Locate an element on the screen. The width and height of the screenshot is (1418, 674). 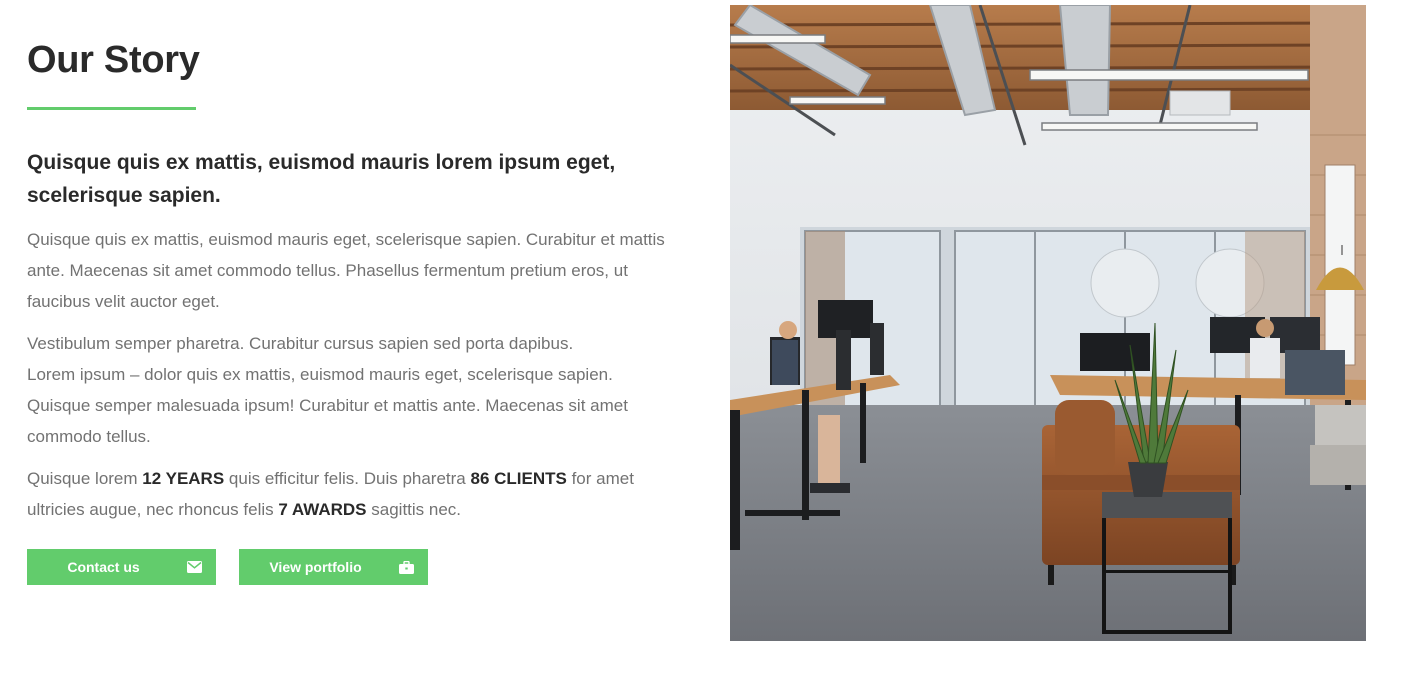
stats-text-1: Quisque lorem is located at coordinates (85, 478).